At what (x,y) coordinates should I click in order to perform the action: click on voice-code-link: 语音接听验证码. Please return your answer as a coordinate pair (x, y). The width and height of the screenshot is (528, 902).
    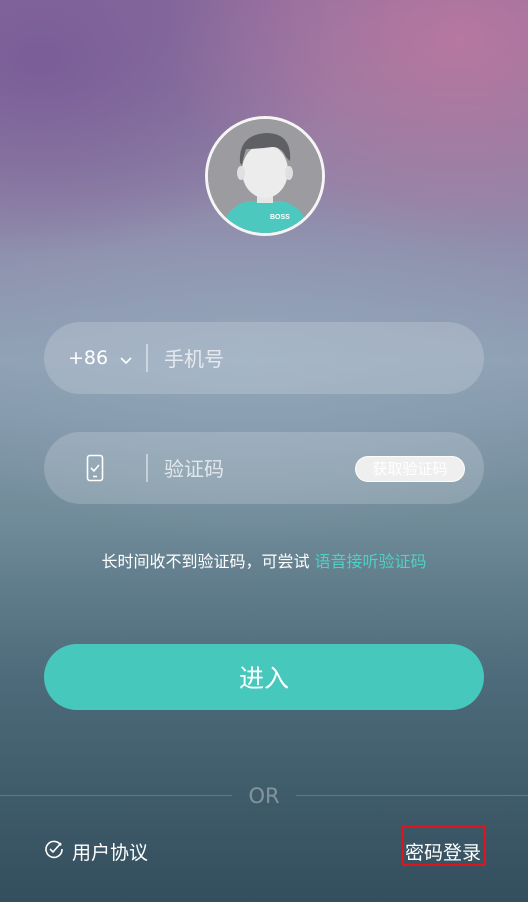
    Looking at the image, I should click on (371, 561).